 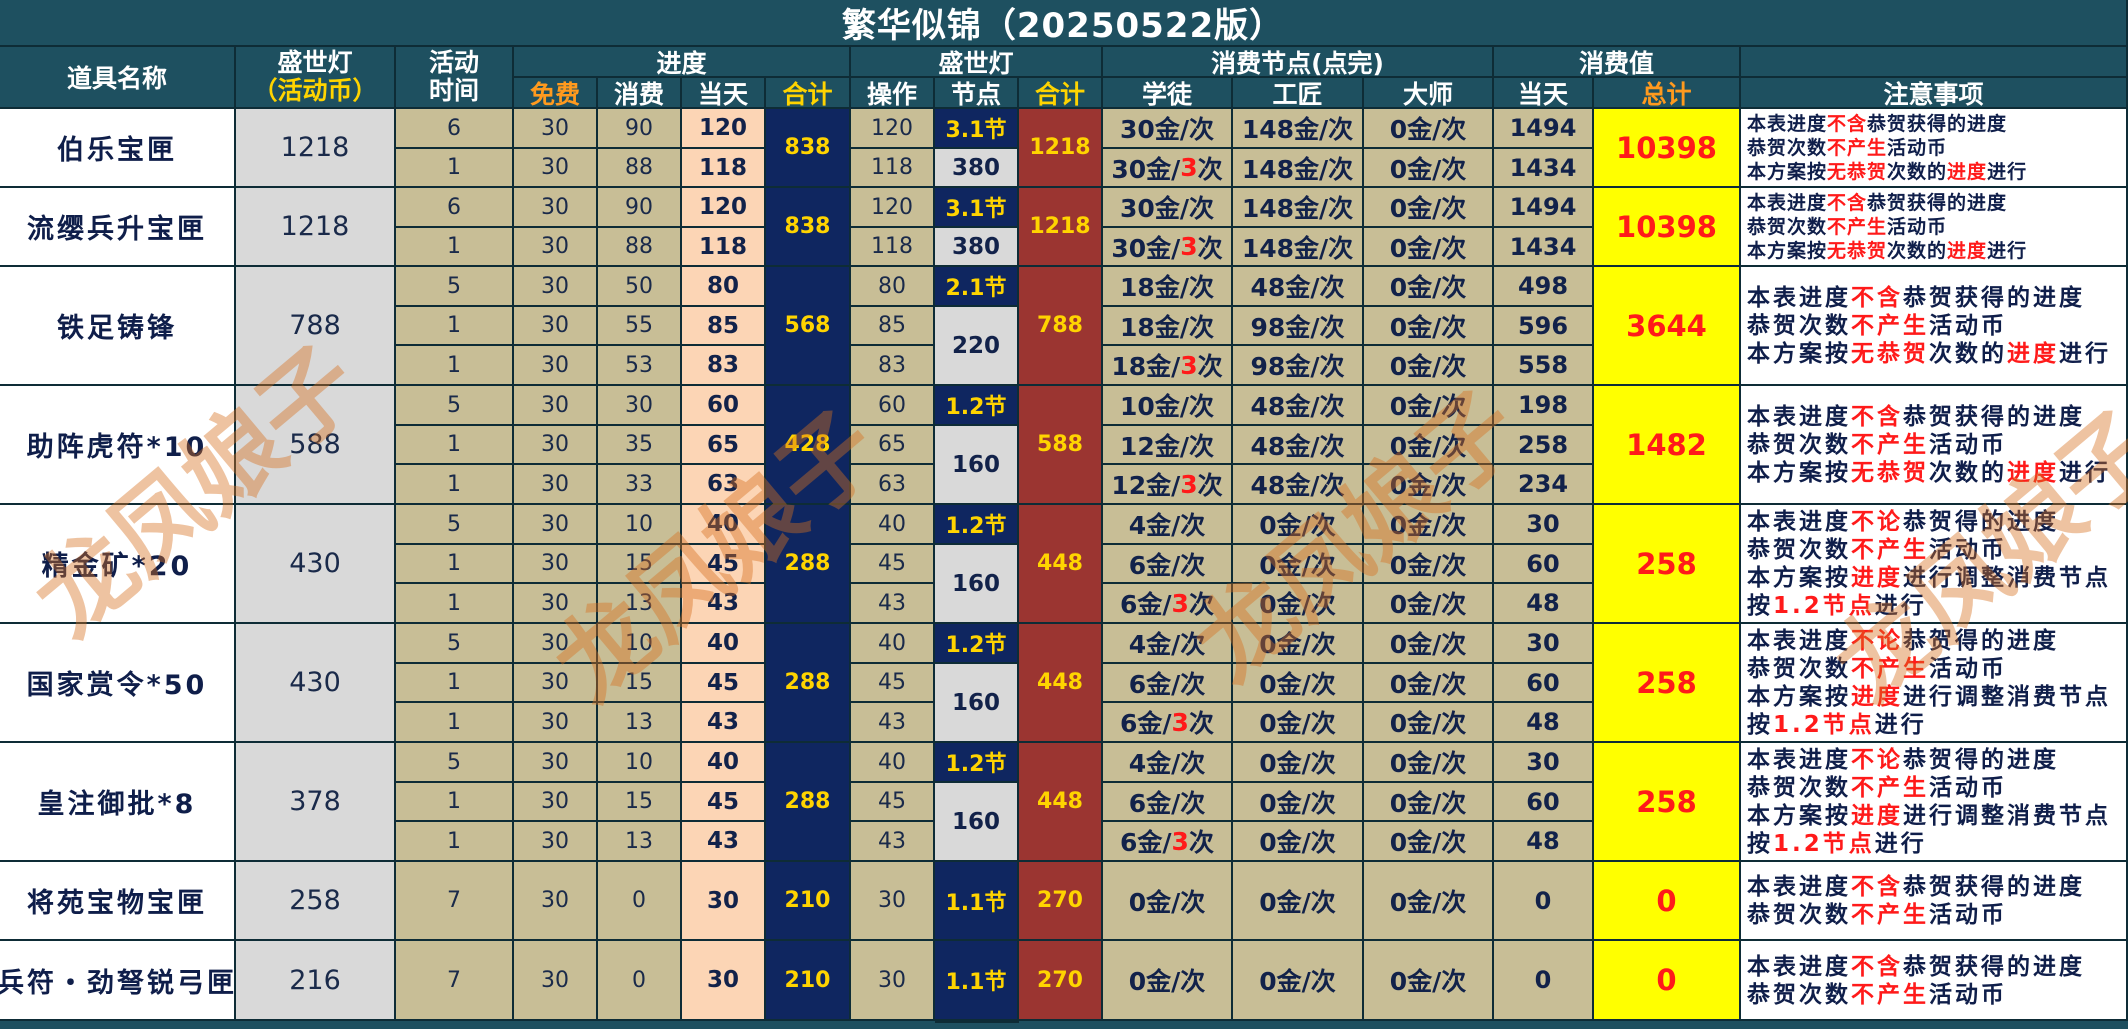 What do you see at coordinates (1544, 445) in the screenshot?
I see `row-value-today: 258` at bounding box center [1544, 445].